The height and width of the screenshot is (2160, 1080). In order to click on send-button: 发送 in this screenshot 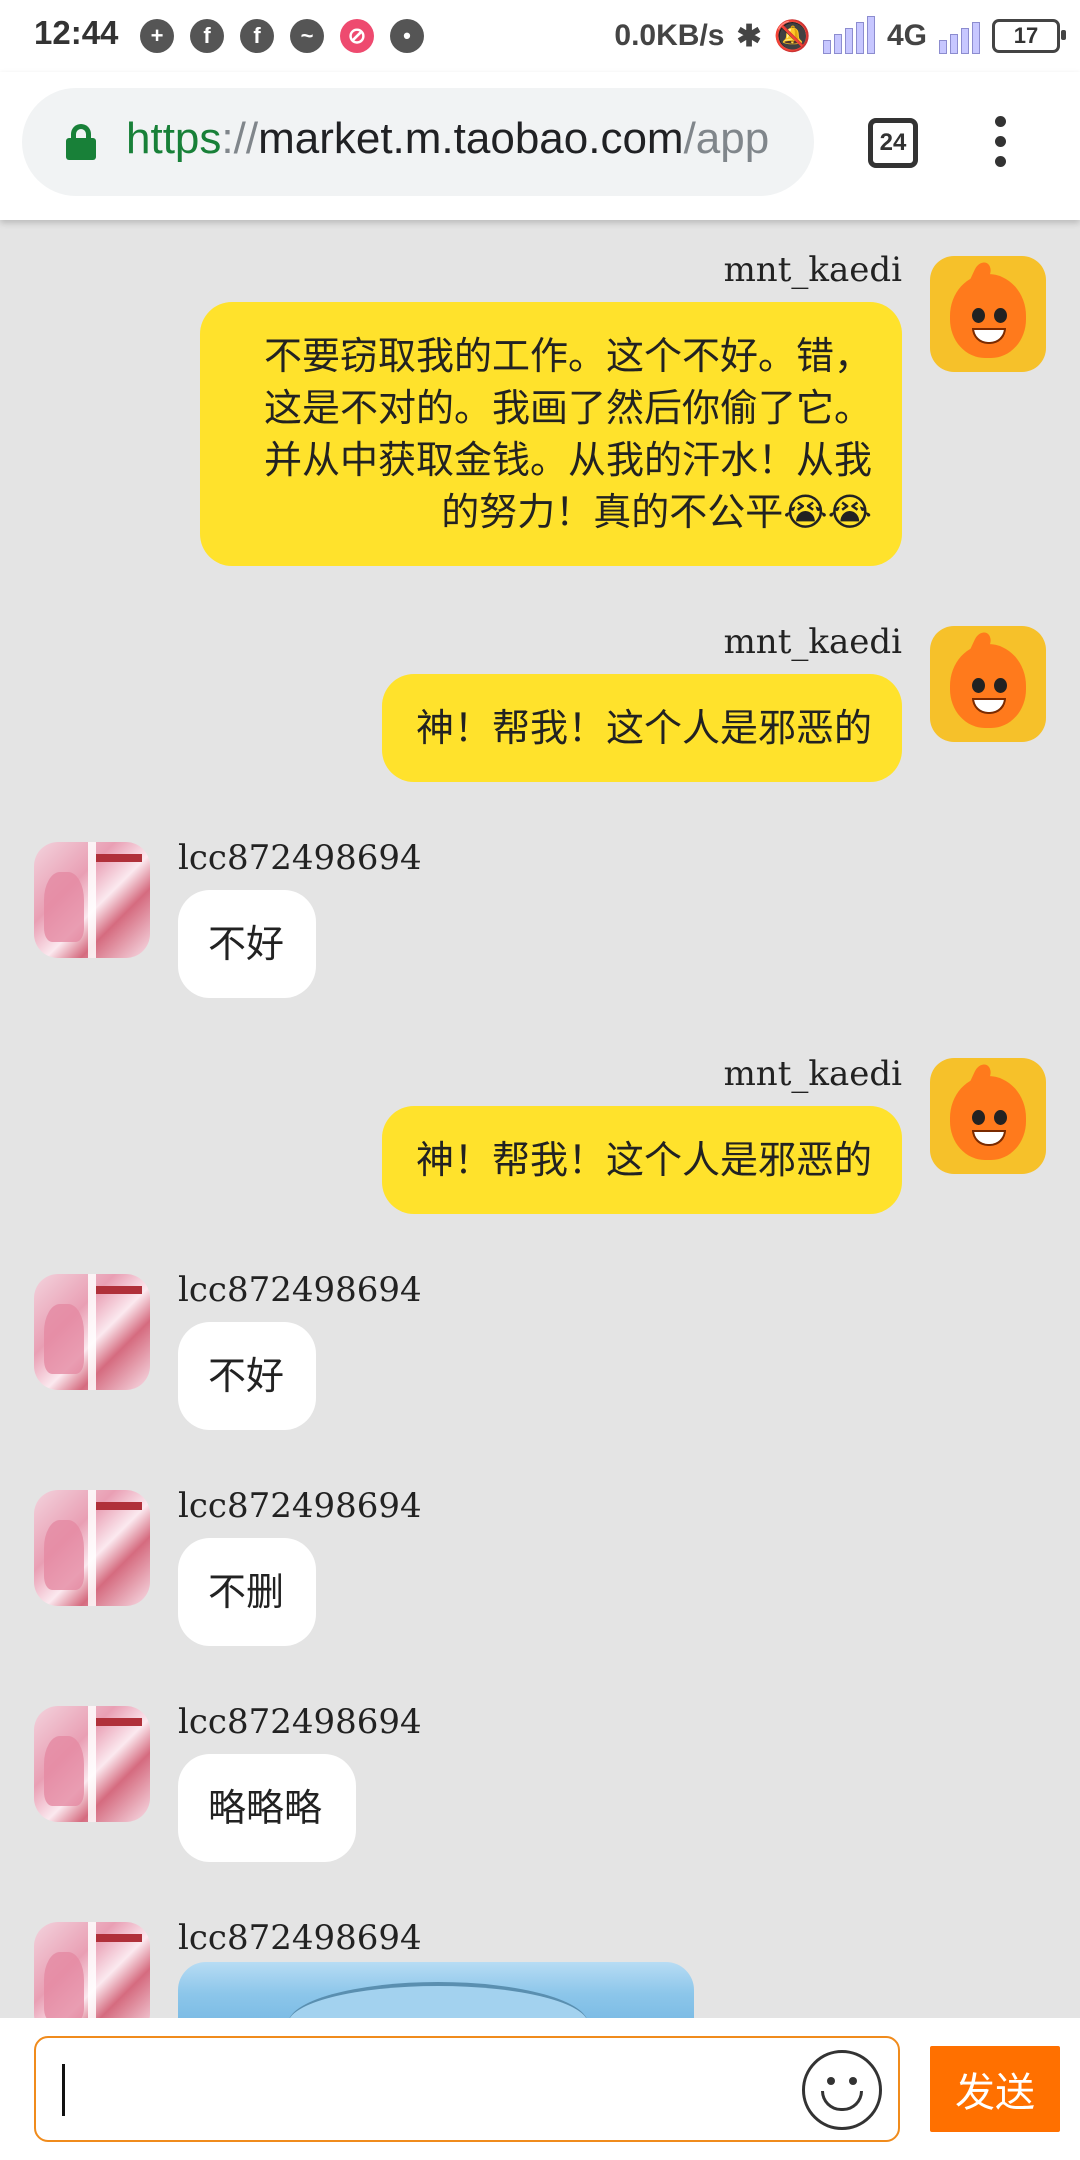, I will do `click(995, 2089)`.